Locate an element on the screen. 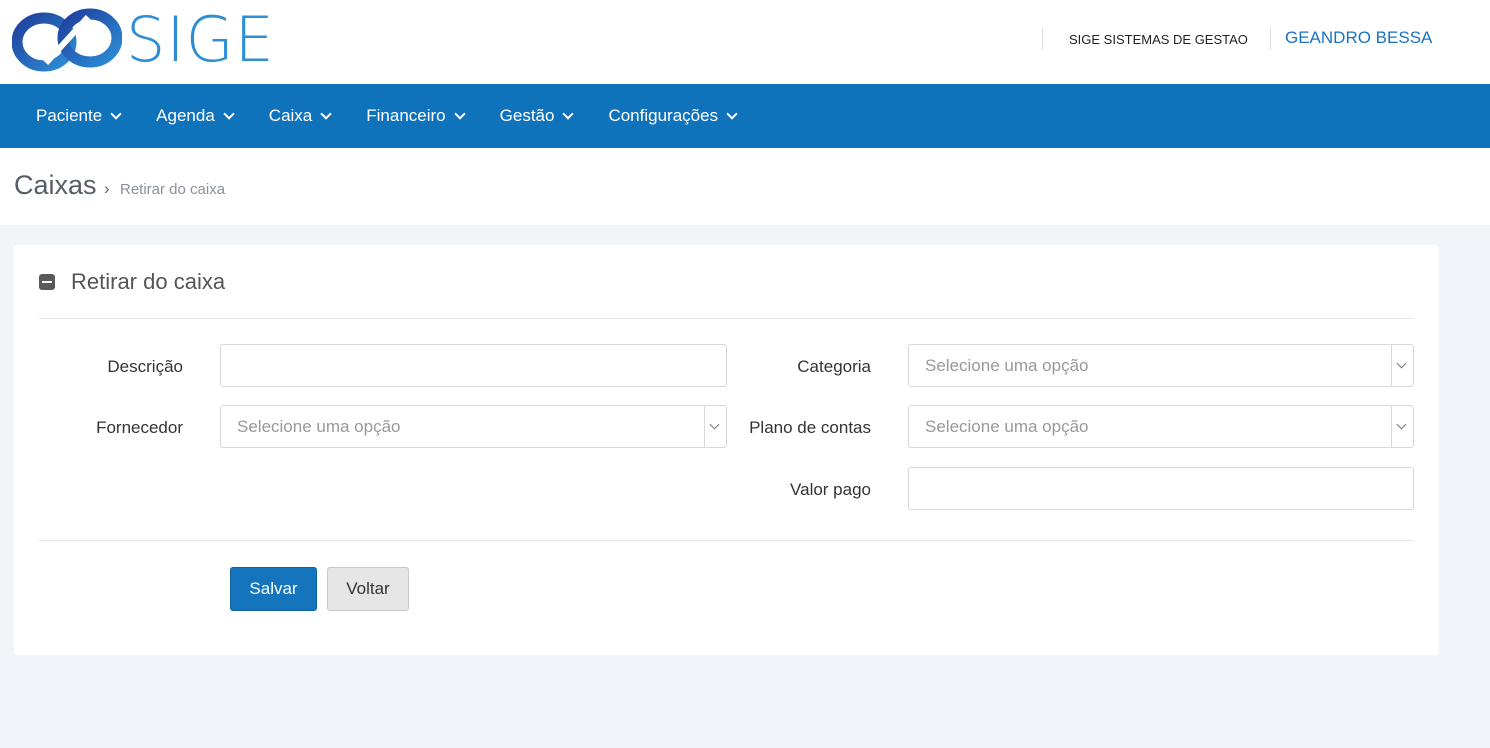 Image resolution: width=1490 pixels, height=748 pixels. nav-item-label: Gestão is located at coordinates (527, 115).